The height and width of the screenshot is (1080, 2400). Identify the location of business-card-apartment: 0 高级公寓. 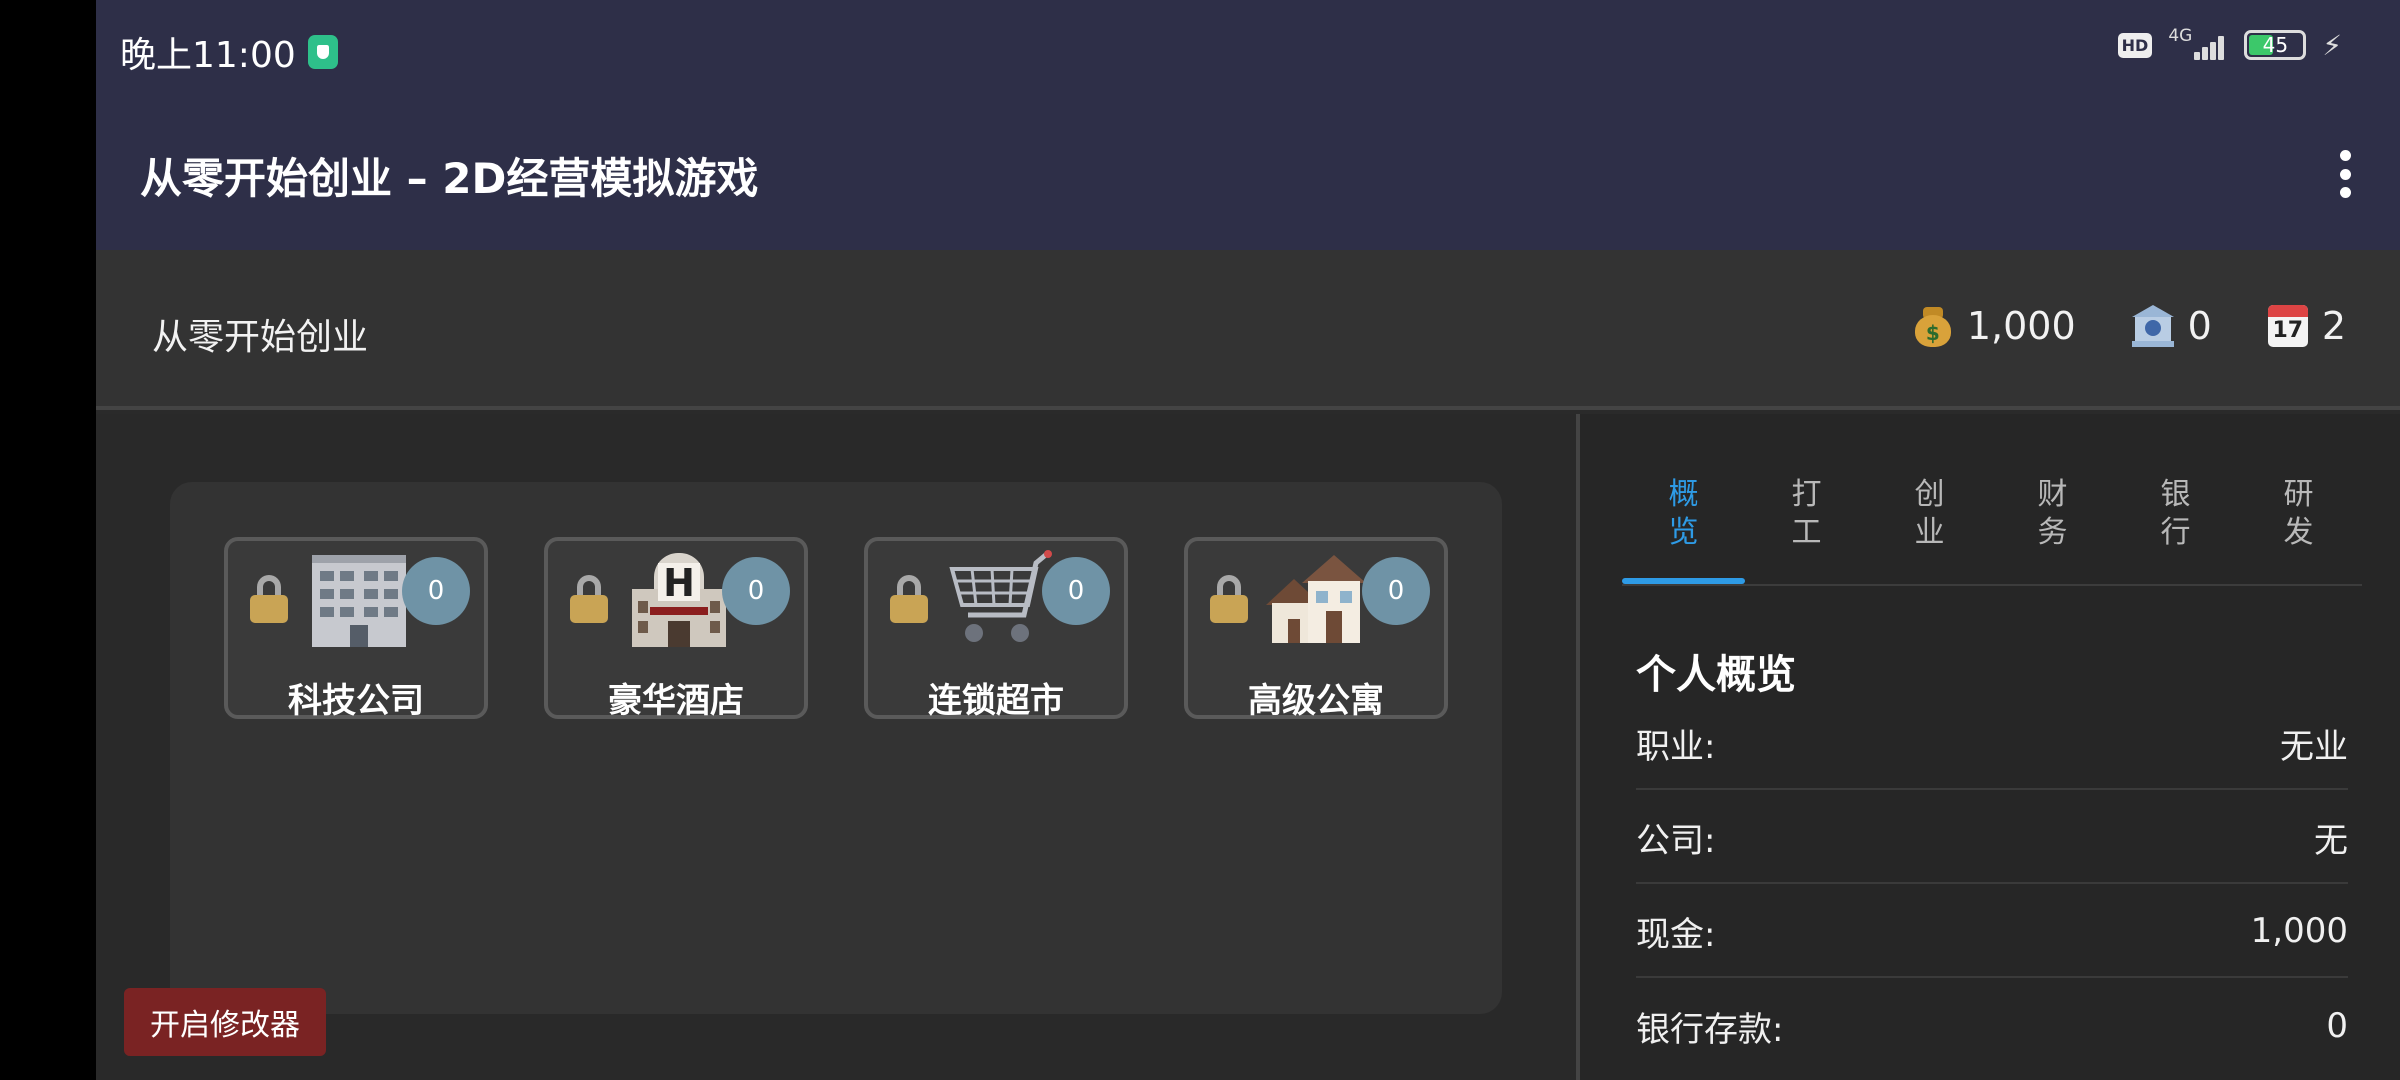
(1316, 629).